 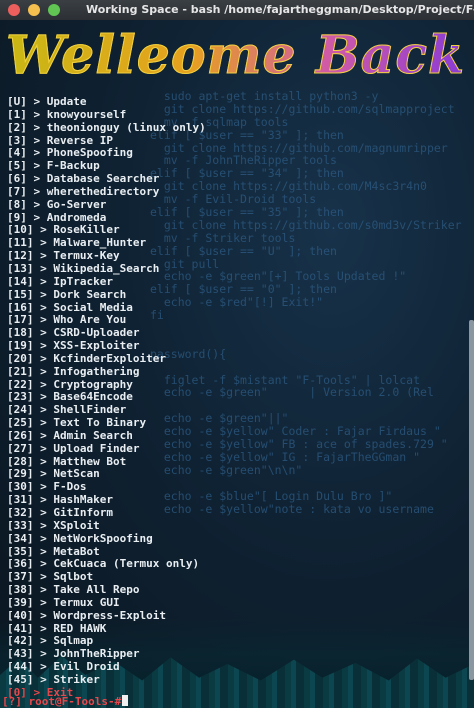 What do you see at coordinates (17, 140) in the screenshot?
I see `menu-item-key: [3]` at bounding box center [17, 140].